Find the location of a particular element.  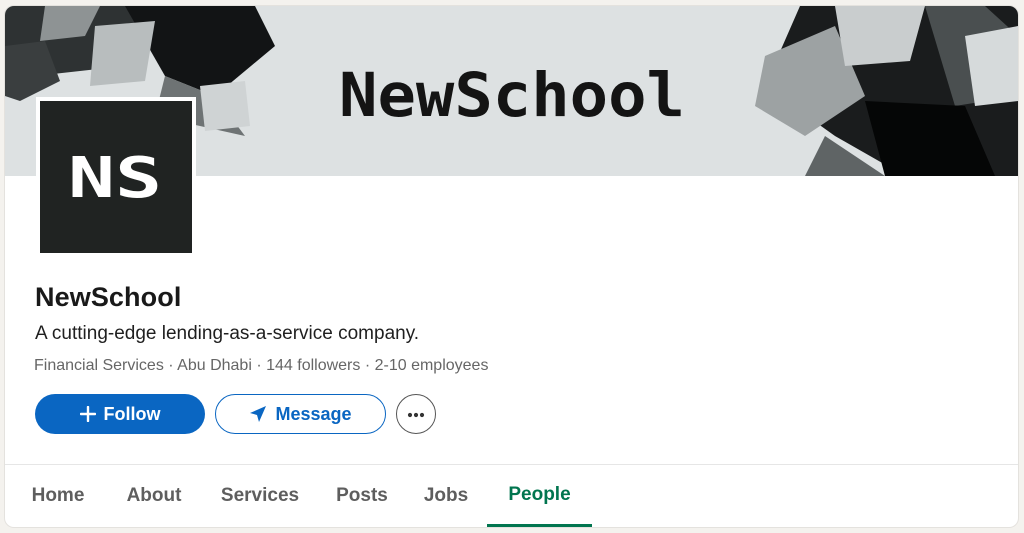

message-button: Message is located at coordinates (300, 414).